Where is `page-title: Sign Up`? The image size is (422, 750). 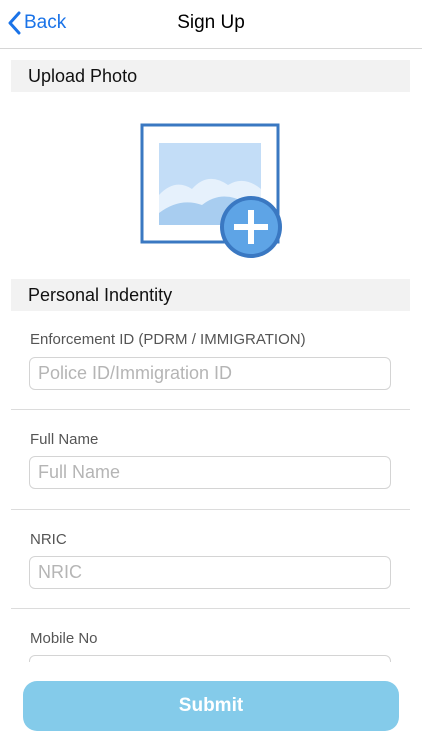 page-title: Sign Up is located at coordinates (211, 22).